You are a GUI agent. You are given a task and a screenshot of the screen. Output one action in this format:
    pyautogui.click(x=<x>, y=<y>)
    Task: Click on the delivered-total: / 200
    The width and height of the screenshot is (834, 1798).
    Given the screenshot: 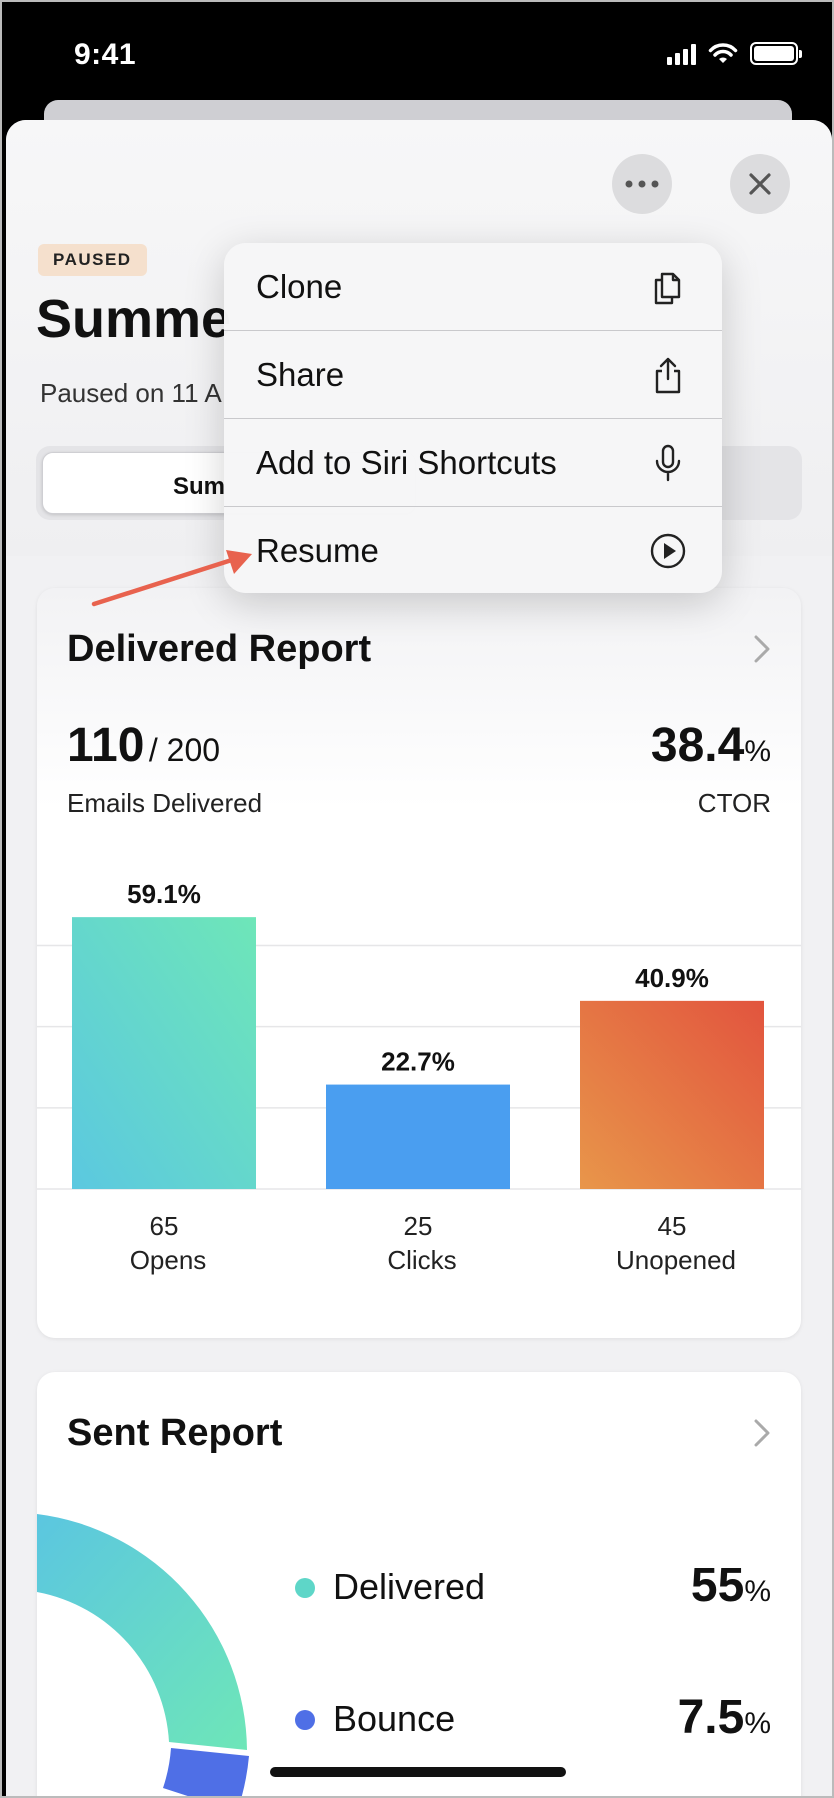 What is the action you would take?
    pyautogui.click(x=184, y=750)
    